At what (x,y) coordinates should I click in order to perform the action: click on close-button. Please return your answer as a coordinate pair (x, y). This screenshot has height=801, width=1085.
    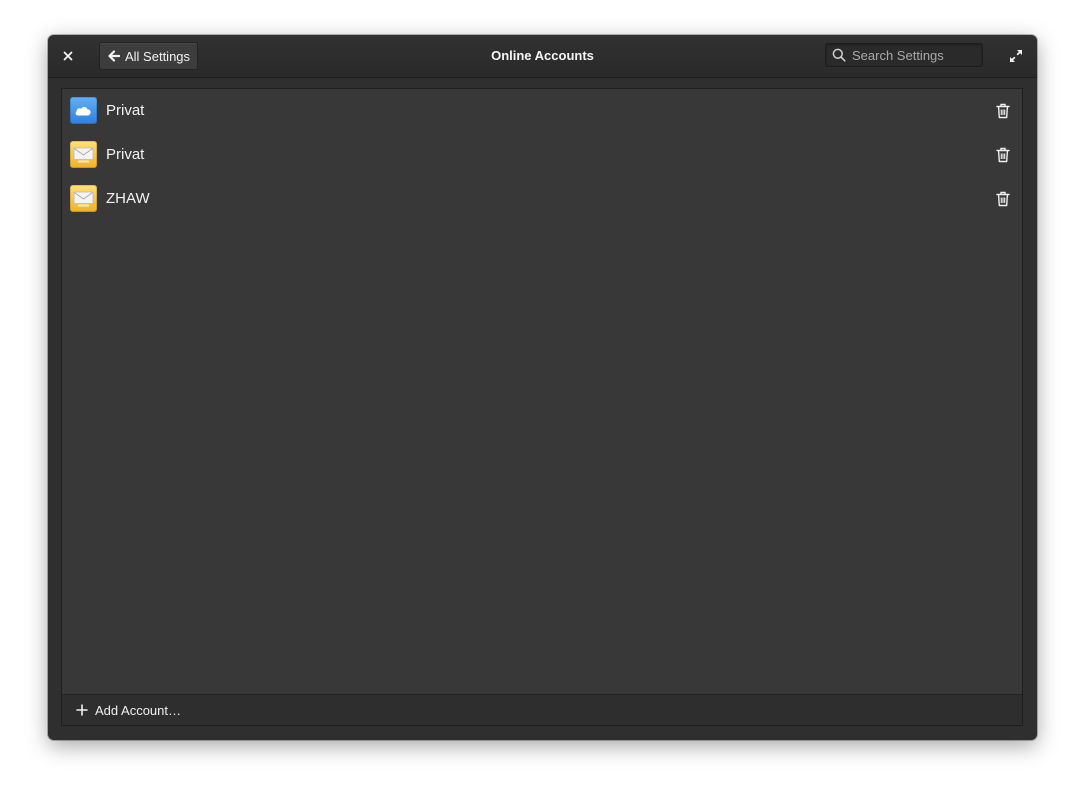
    Looking at the image, I should click on (68, 56).